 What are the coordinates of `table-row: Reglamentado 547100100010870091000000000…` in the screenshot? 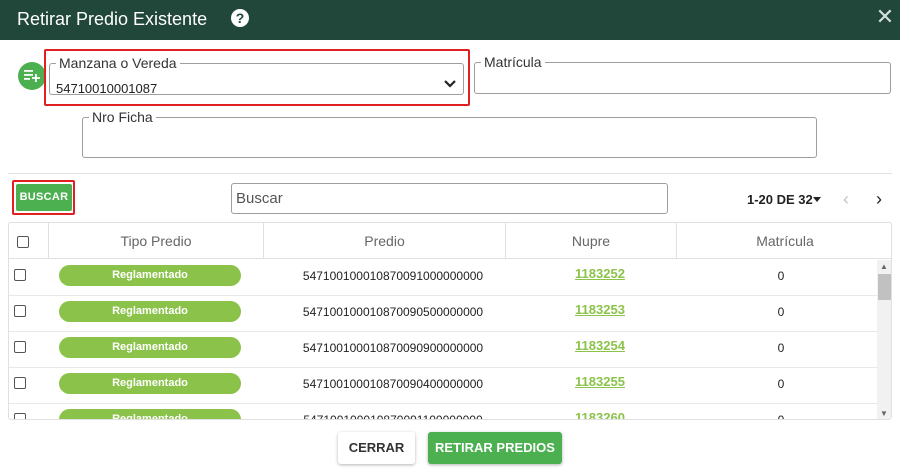 It's located at (443, 278).